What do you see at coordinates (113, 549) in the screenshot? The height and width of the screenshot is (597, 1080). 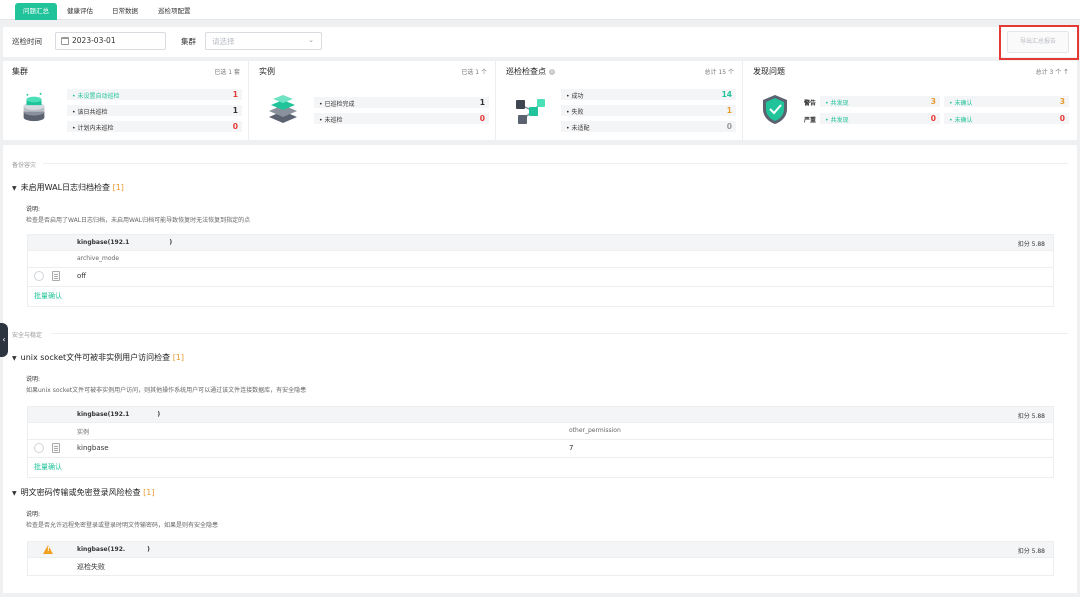 I see `host-label: kingbase(192.)` at bounding box center [113, 549].